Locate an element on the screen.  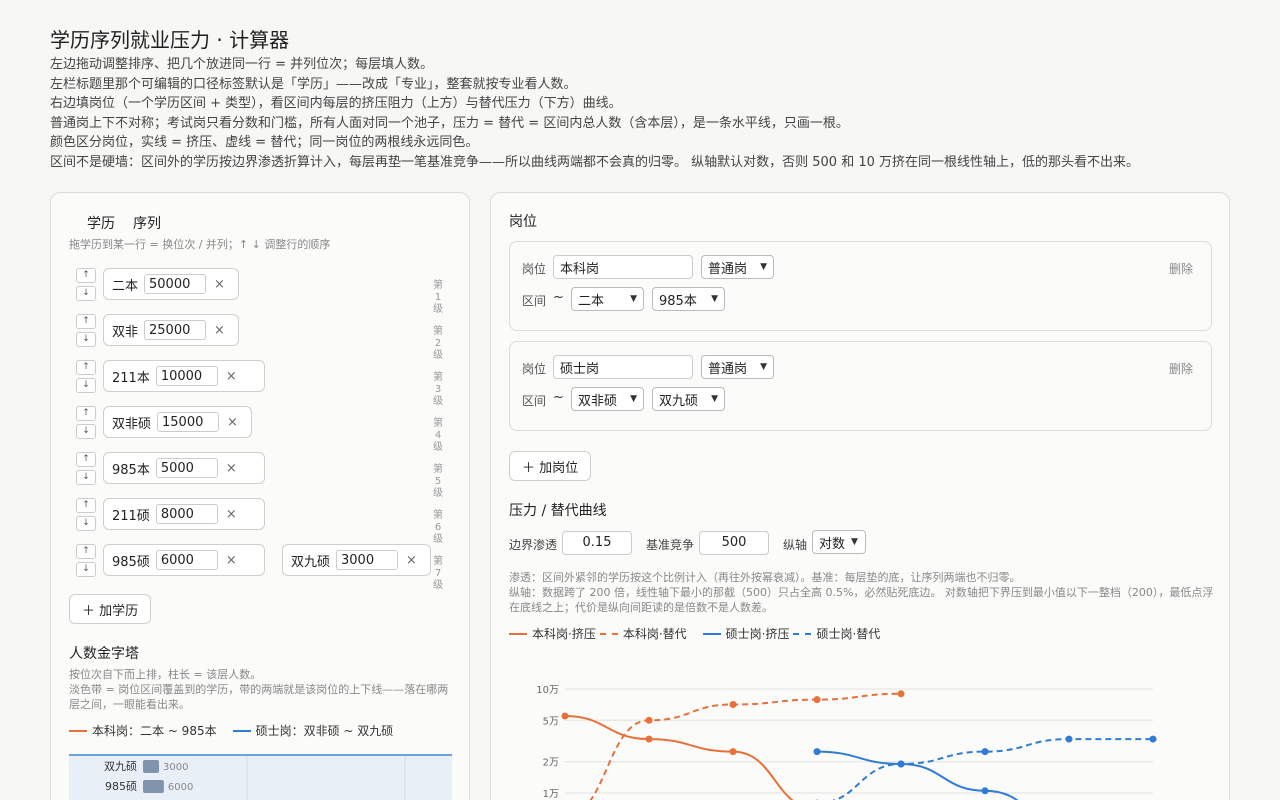
degree-chip: 双非 × is located at coordinates (171, 330).